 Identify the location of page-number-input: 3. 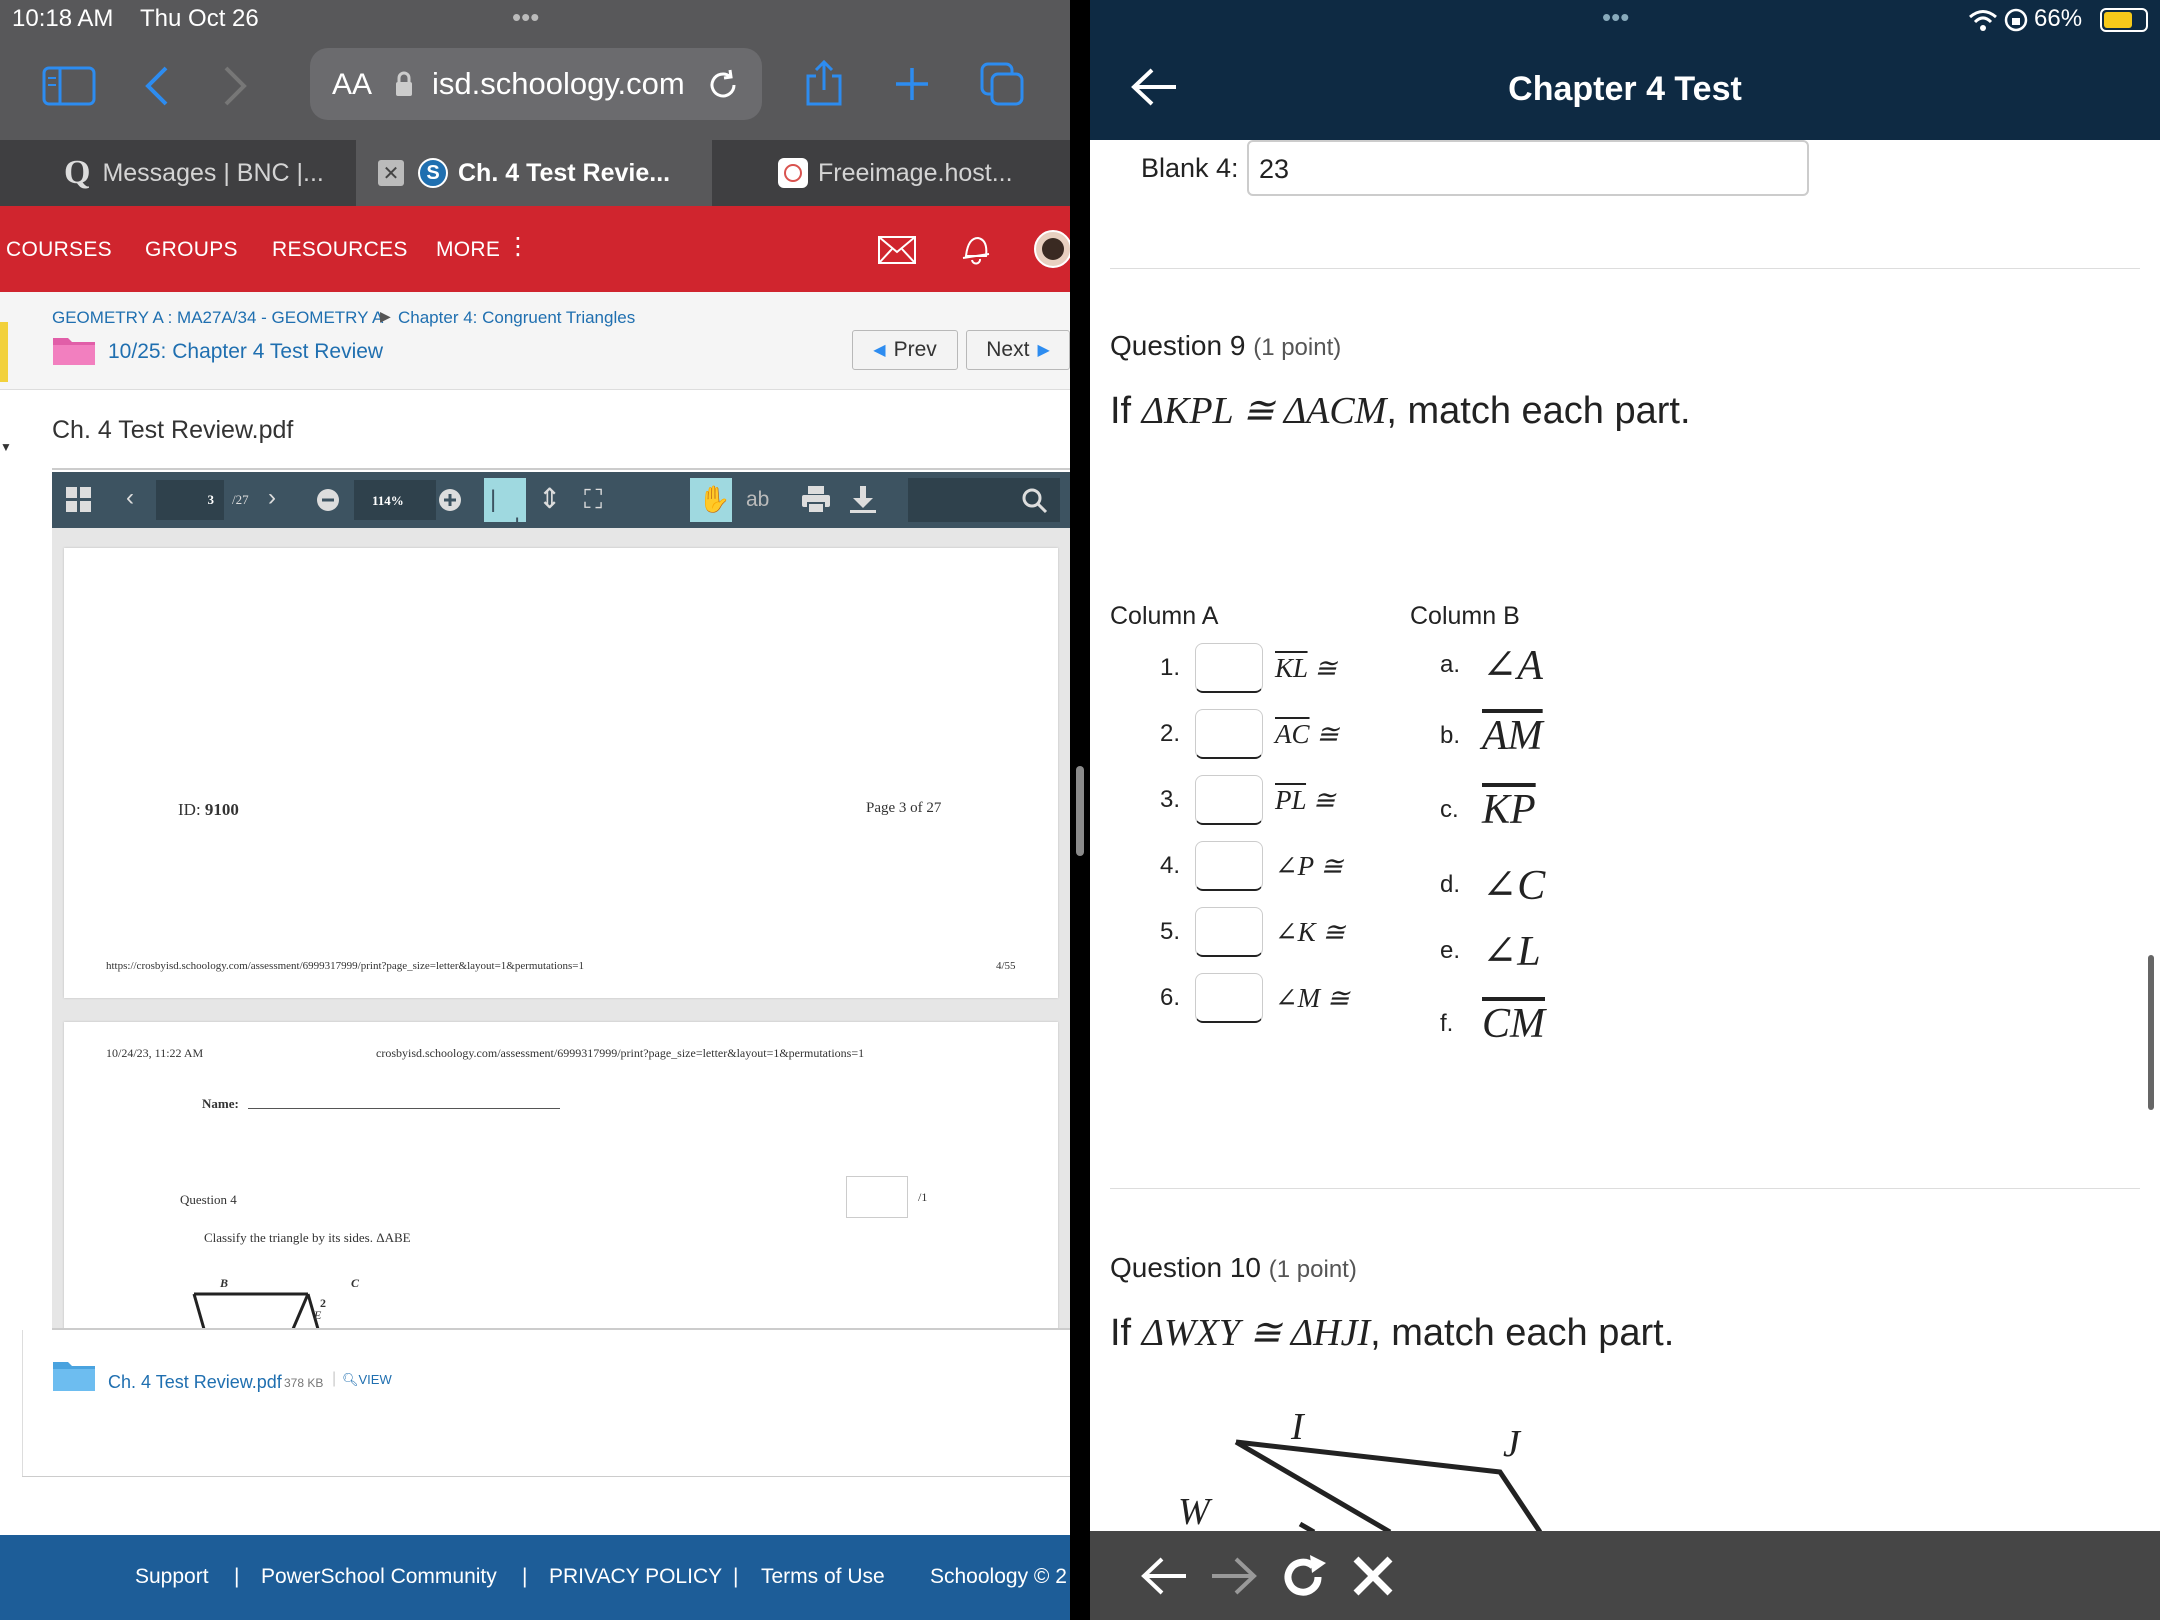
(190, 500).